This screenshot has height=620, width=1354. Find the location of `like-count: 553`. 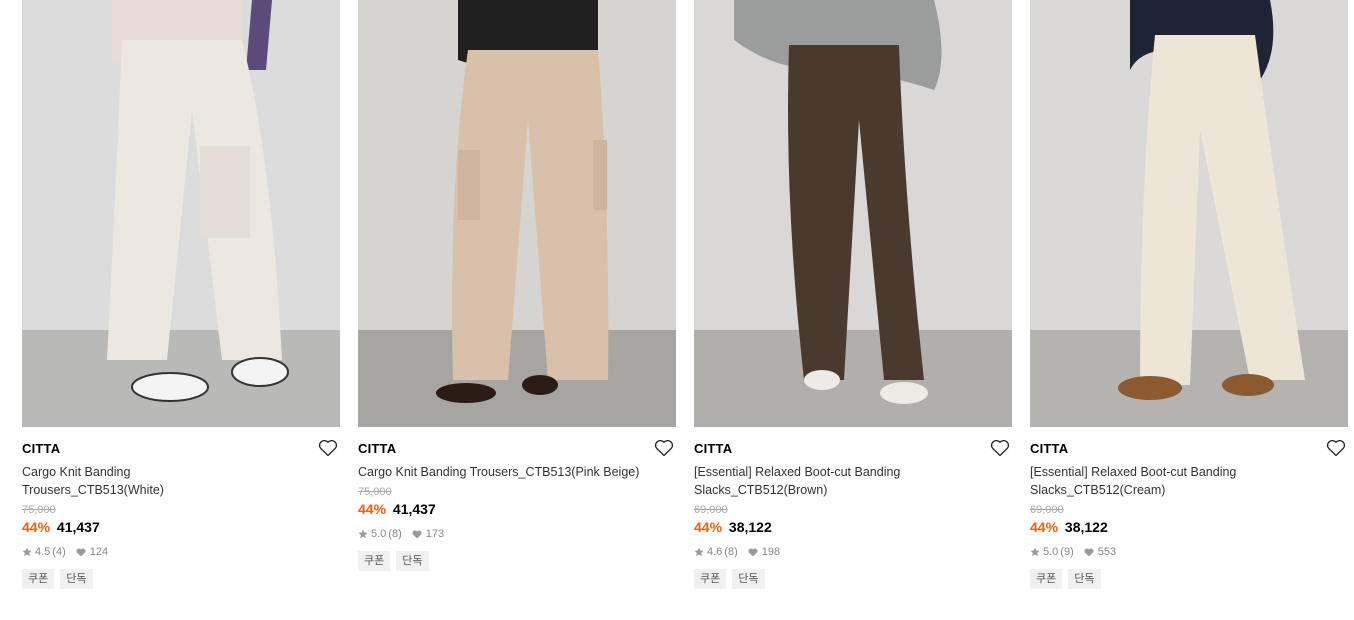

like-count: 553 is located at coordinates (1107, 552).